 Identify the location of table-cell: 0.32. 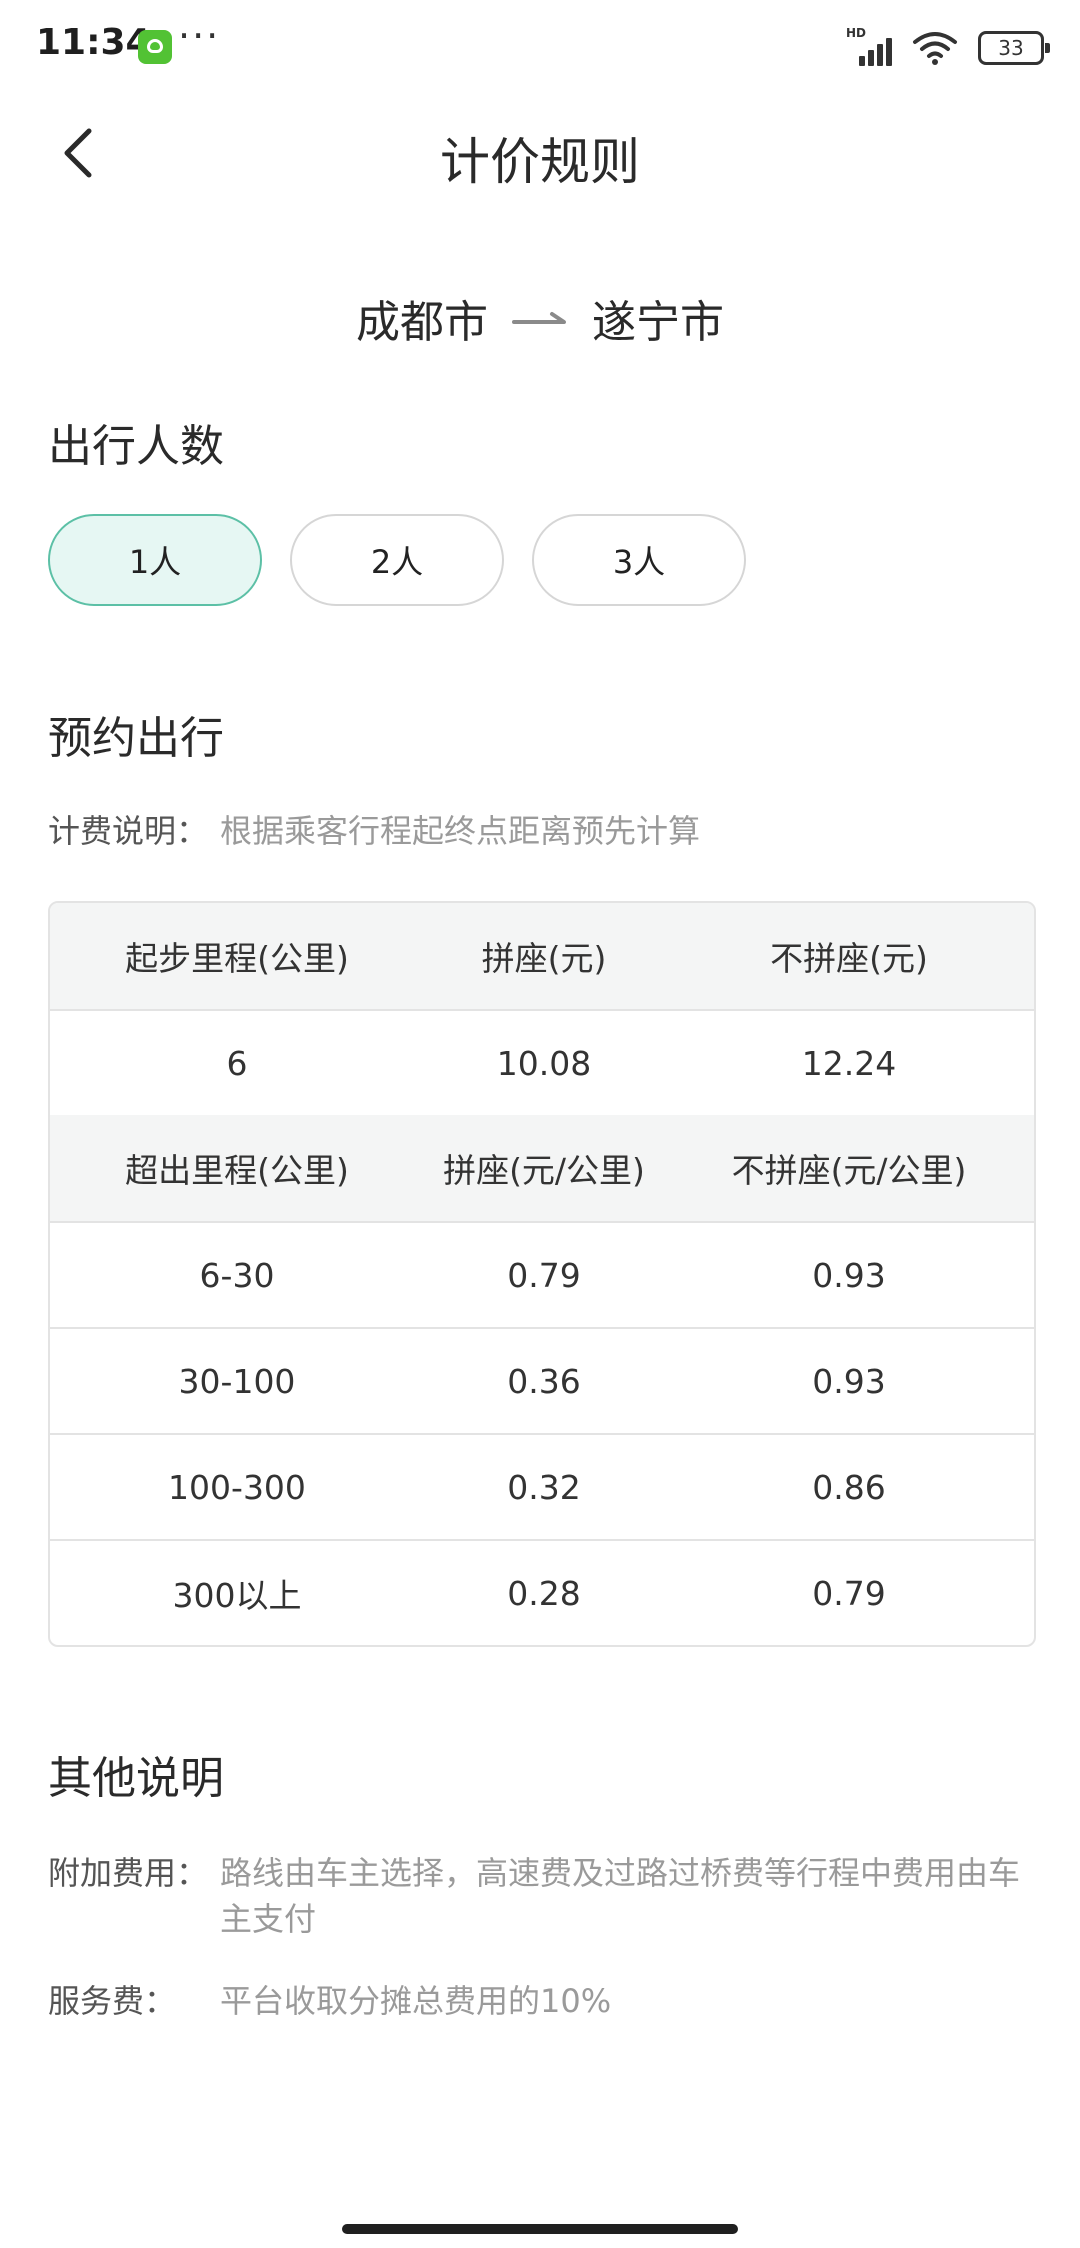
(544, 1487).